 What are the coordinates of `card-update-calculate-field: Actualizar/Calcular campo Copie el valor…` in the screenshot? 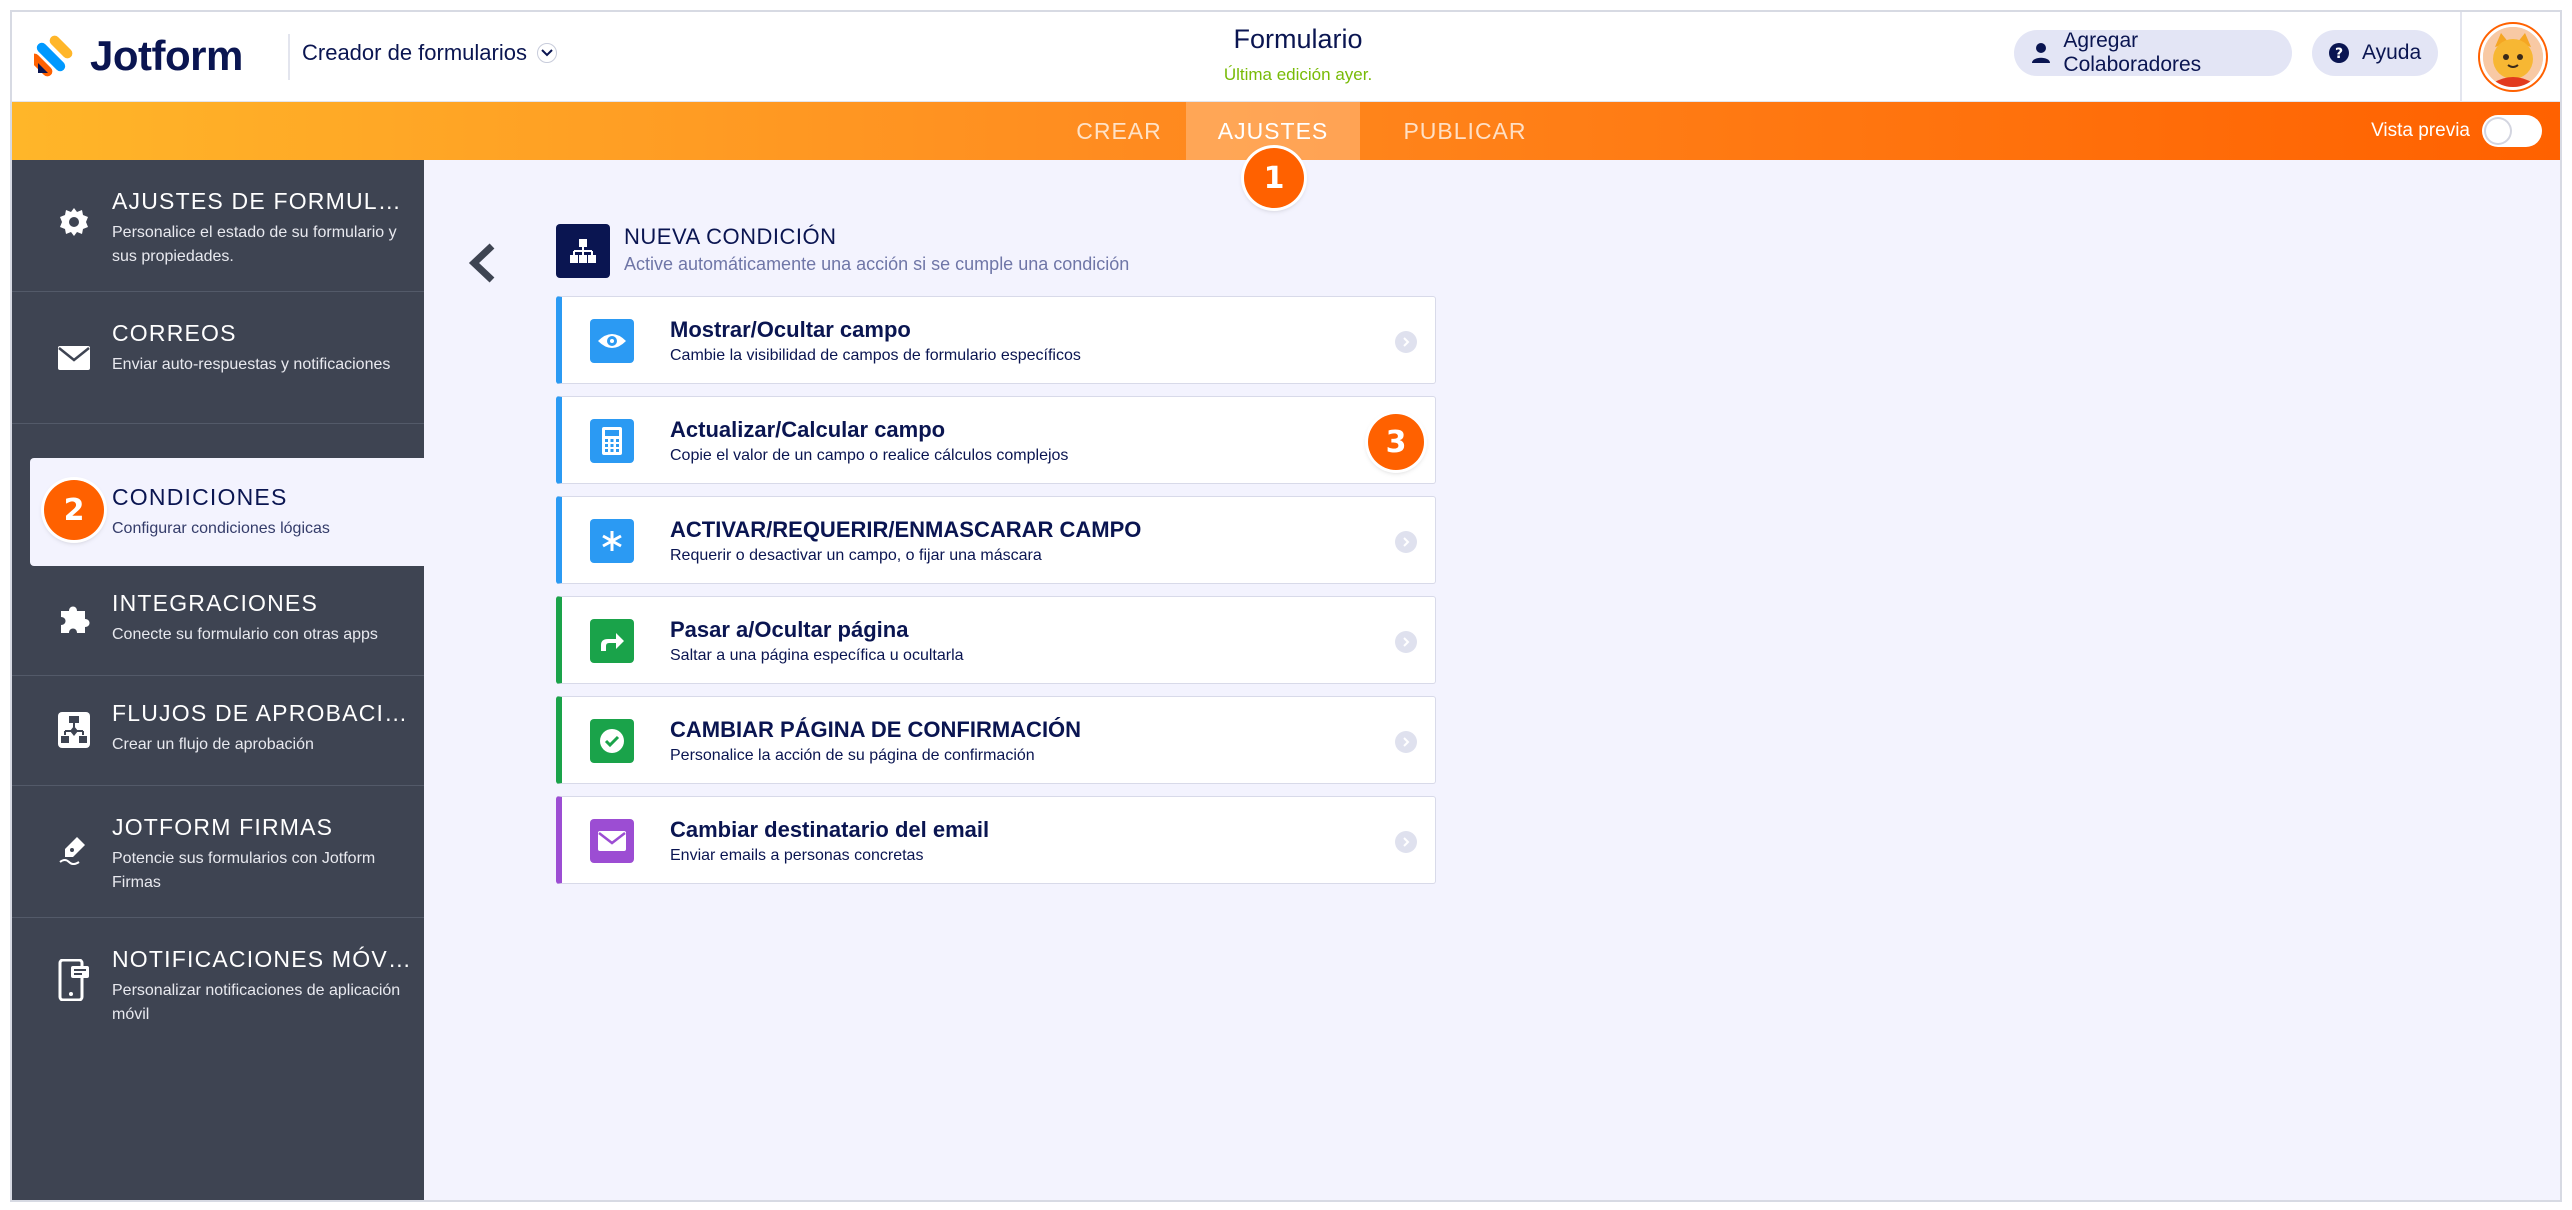 It's located at (996, 440).